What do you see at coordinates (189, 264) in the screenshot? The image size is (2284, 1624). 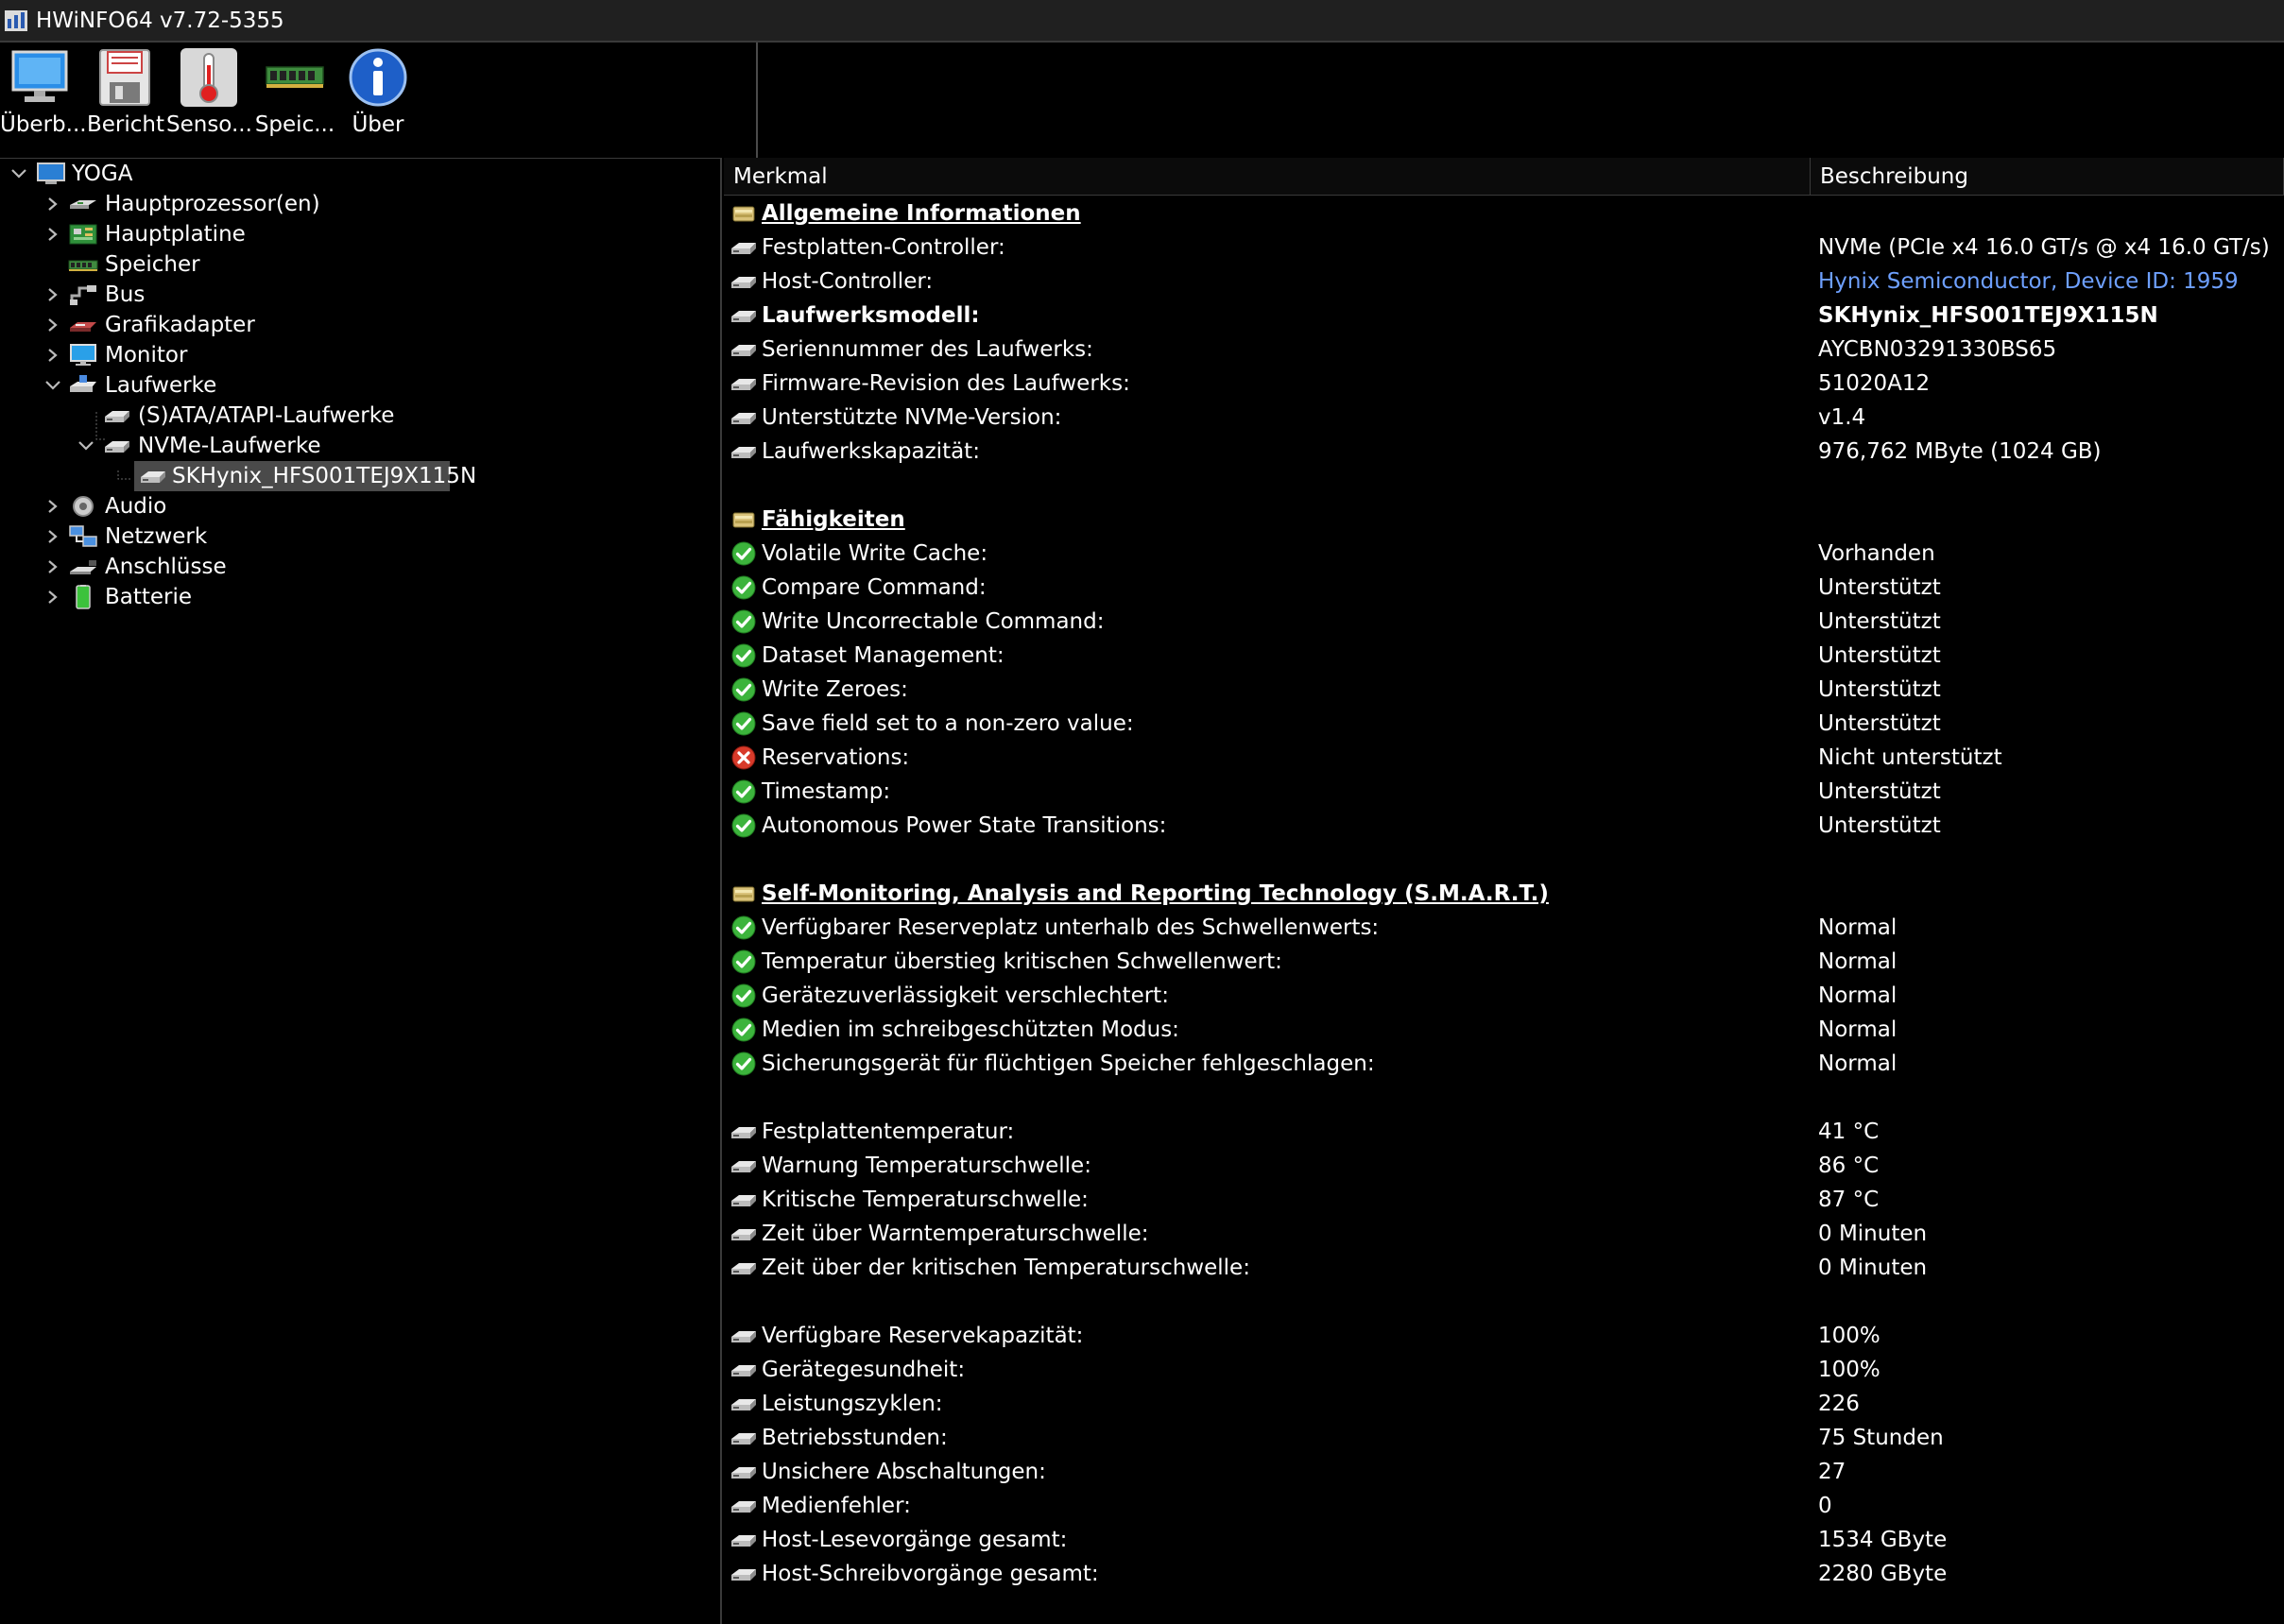 I see `tree-item-memory: Speicher` at bounding box center [189, 264].